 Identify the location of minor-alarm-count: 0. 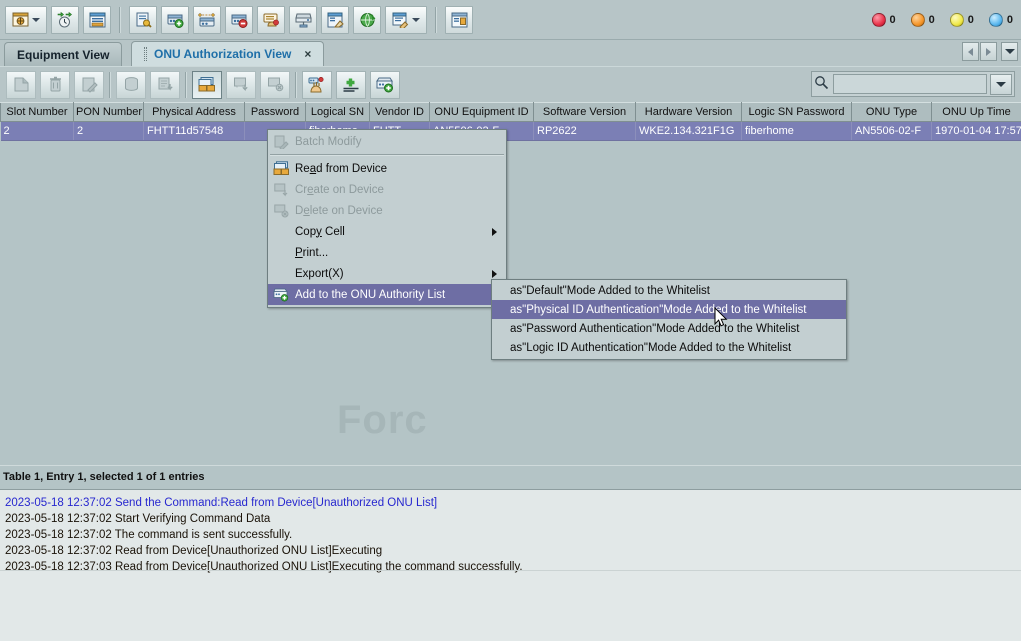
(970, 20).